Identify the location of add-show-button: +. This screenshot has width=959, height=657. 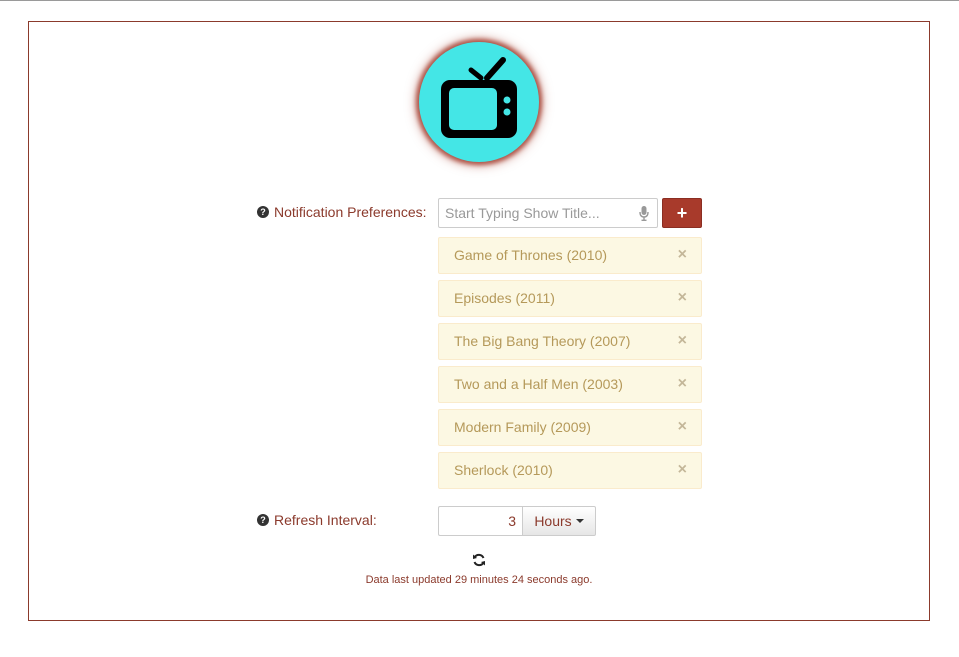
(682, 213).